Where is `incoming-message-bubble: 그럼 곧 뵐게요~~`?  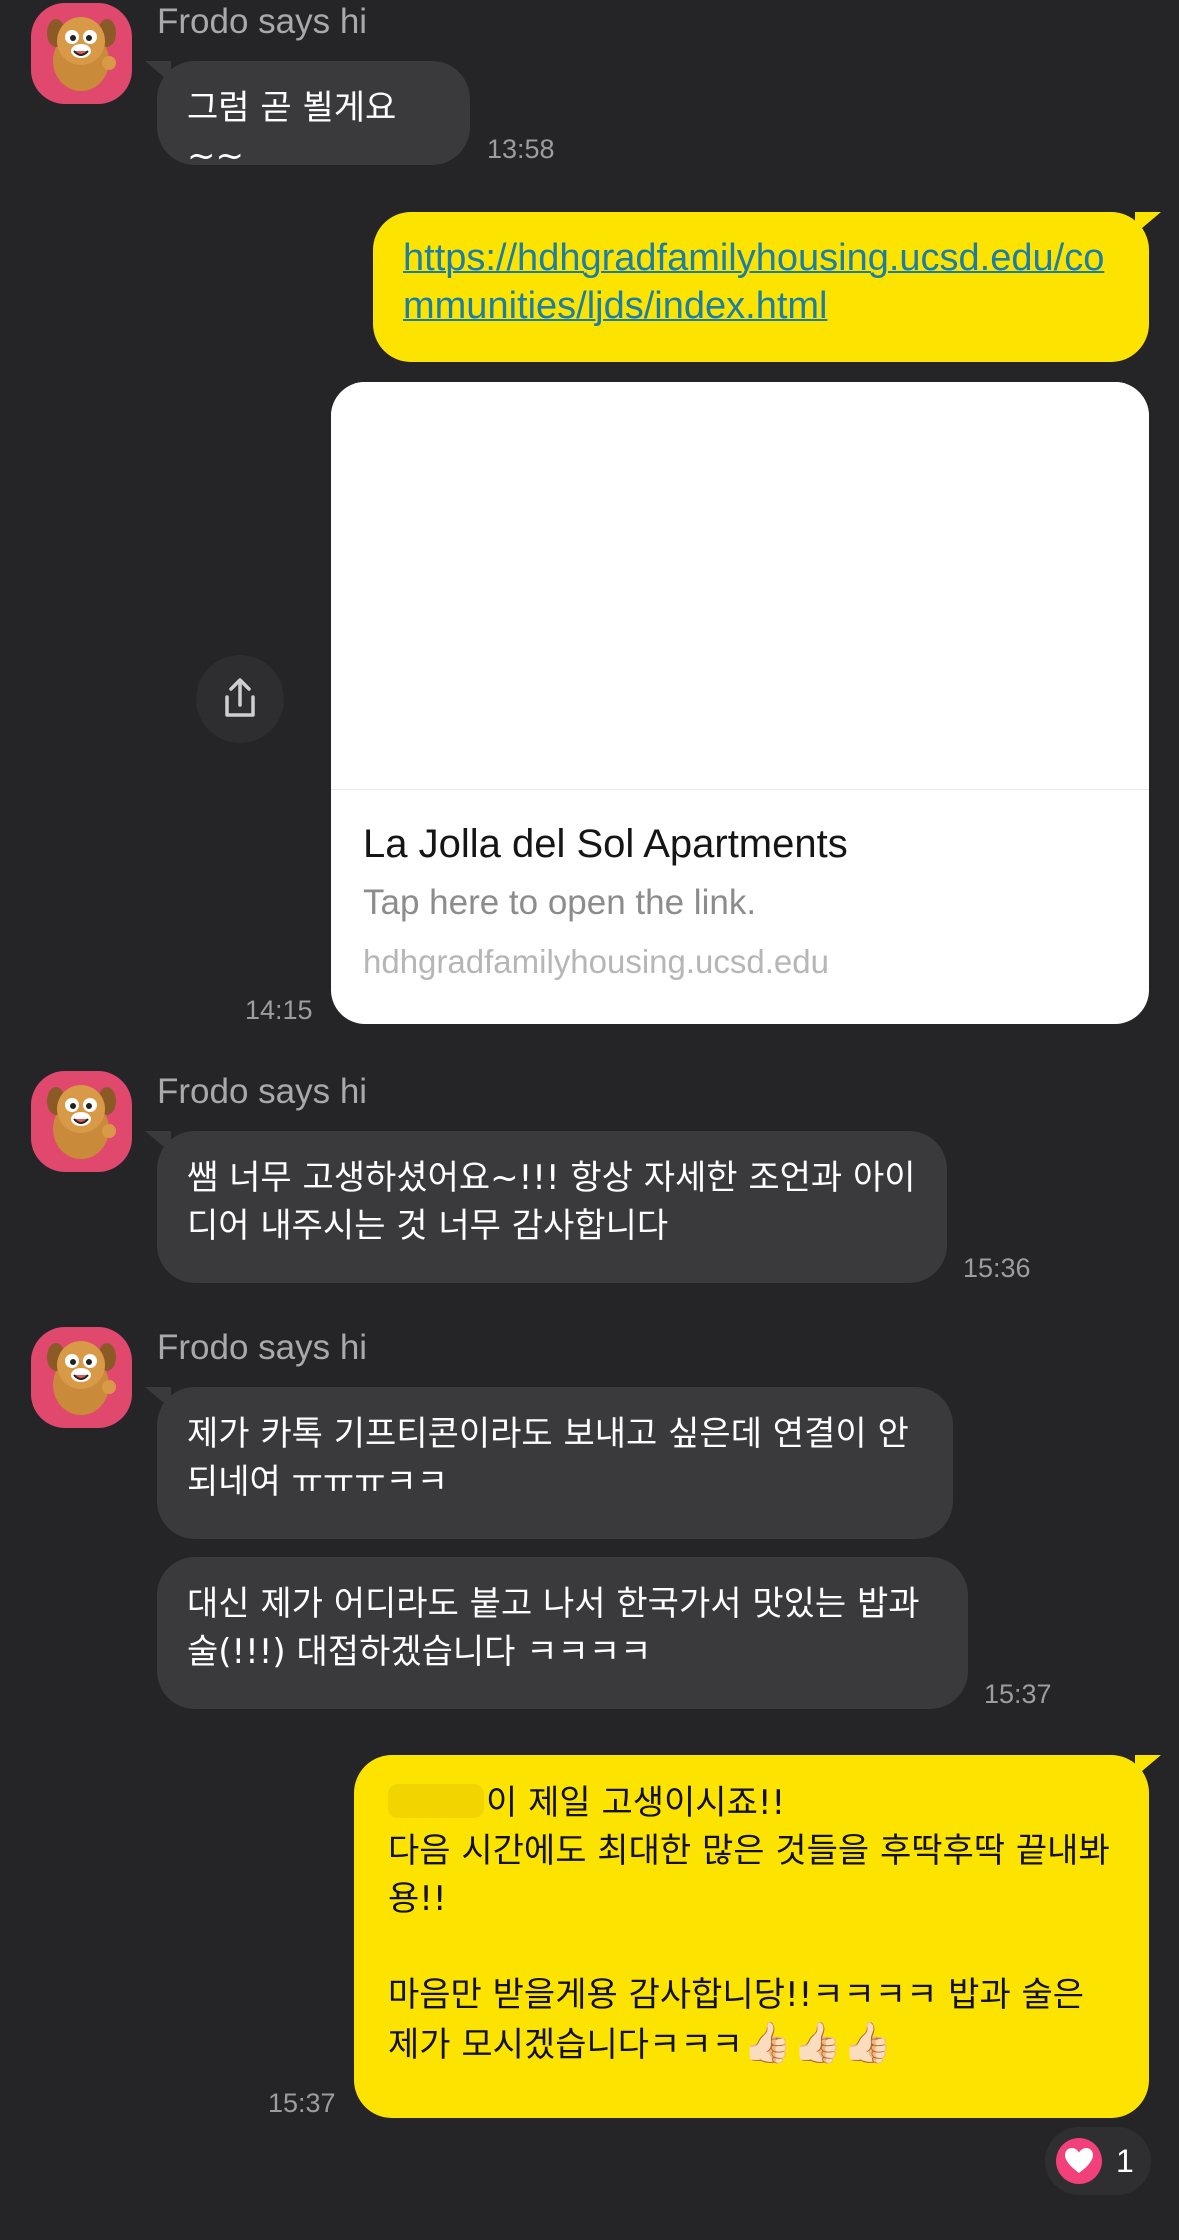 incoming-message-bubble: 그럼 곧 뵐게요~~ is located at coordinates (307, 118).